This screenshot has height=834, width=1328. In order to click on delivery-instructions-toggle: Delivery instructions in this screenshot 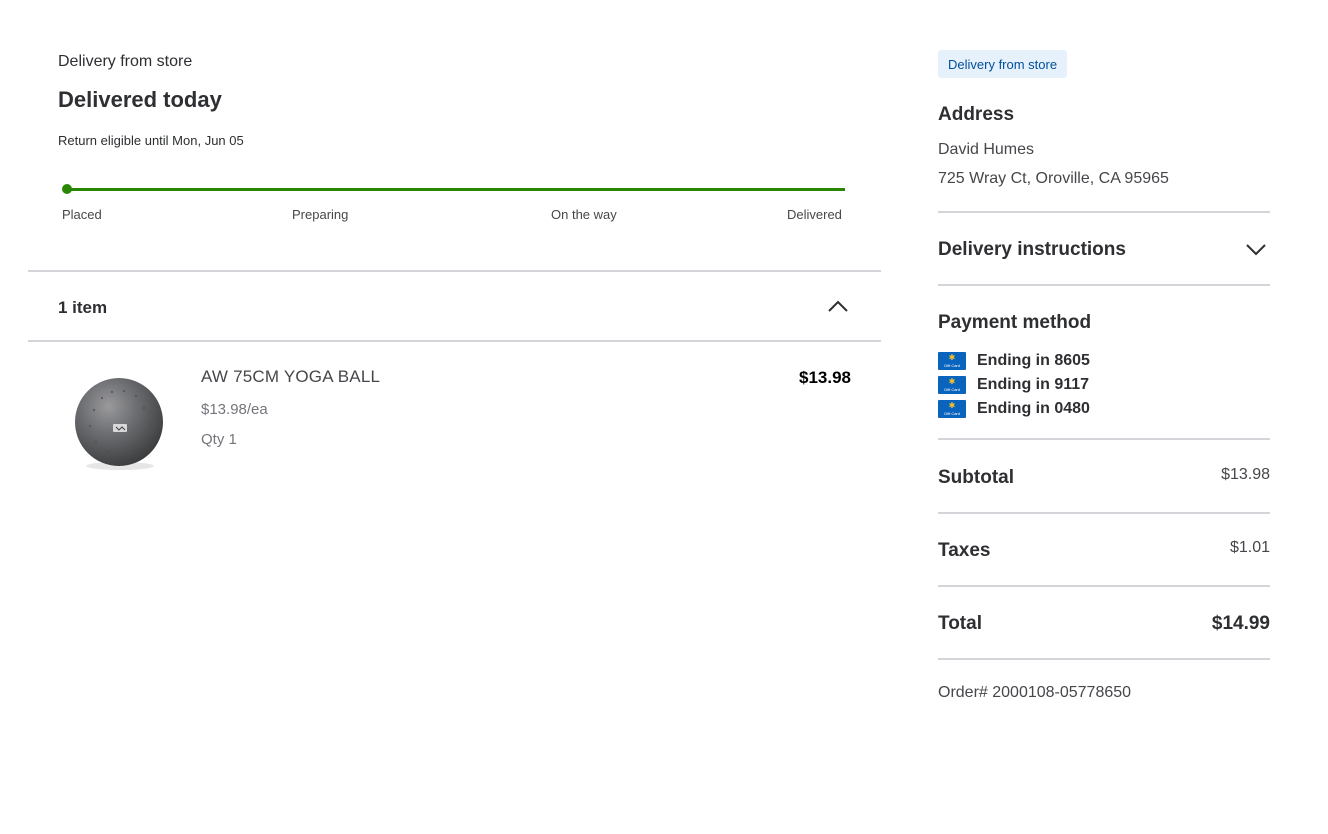, I will do `click(1032, 250)`.